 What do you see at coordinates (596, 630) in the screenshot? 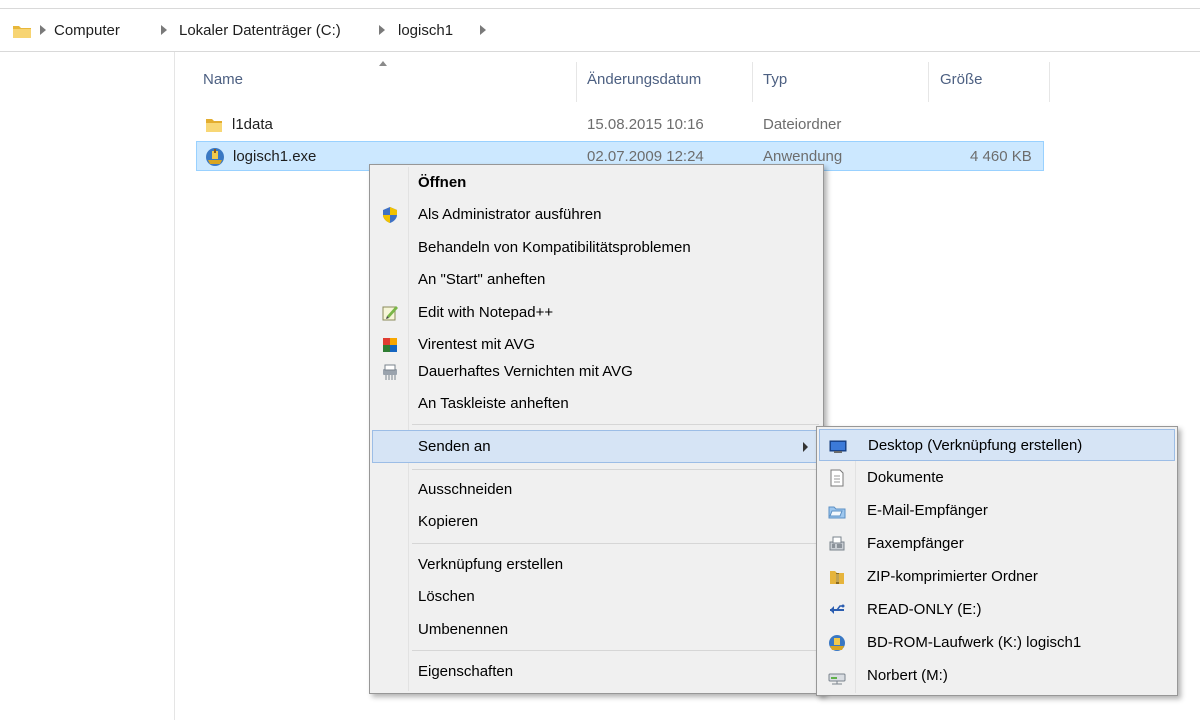
I see `menu-item-rename: Umbenennen` at bounding box center [596, 630].